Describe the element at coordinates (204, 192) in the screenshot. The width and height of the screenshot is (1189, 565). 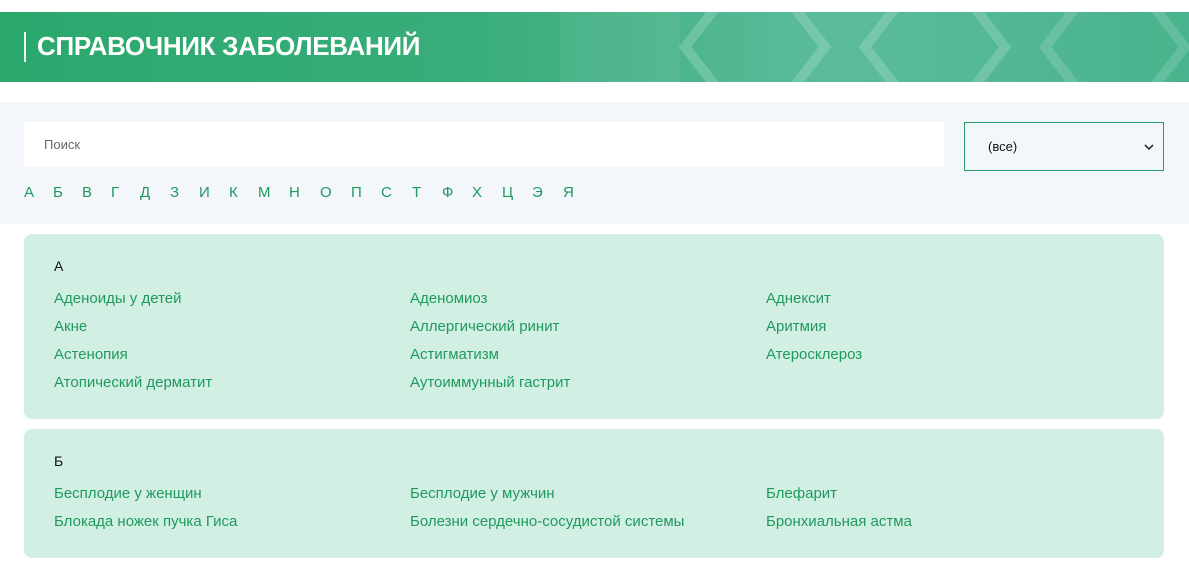
I see `alphabet-letter-link: И` at that location.